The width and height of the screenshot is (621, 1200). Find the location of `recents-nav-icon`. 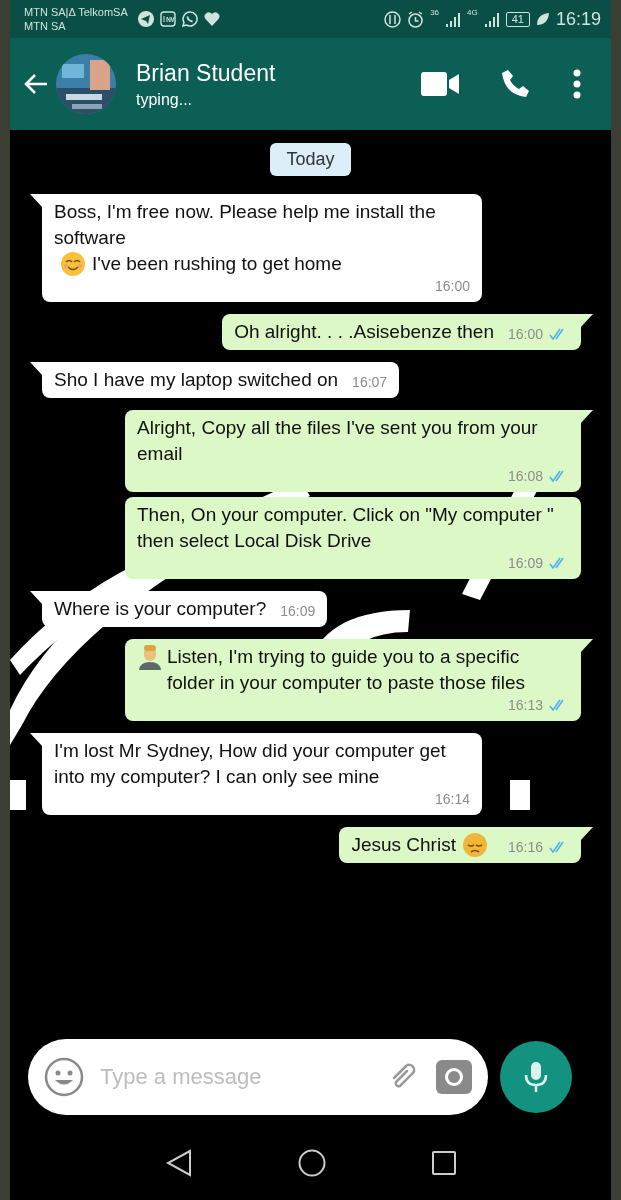

recents-nav-icon is located at coordinates (443, 1162).